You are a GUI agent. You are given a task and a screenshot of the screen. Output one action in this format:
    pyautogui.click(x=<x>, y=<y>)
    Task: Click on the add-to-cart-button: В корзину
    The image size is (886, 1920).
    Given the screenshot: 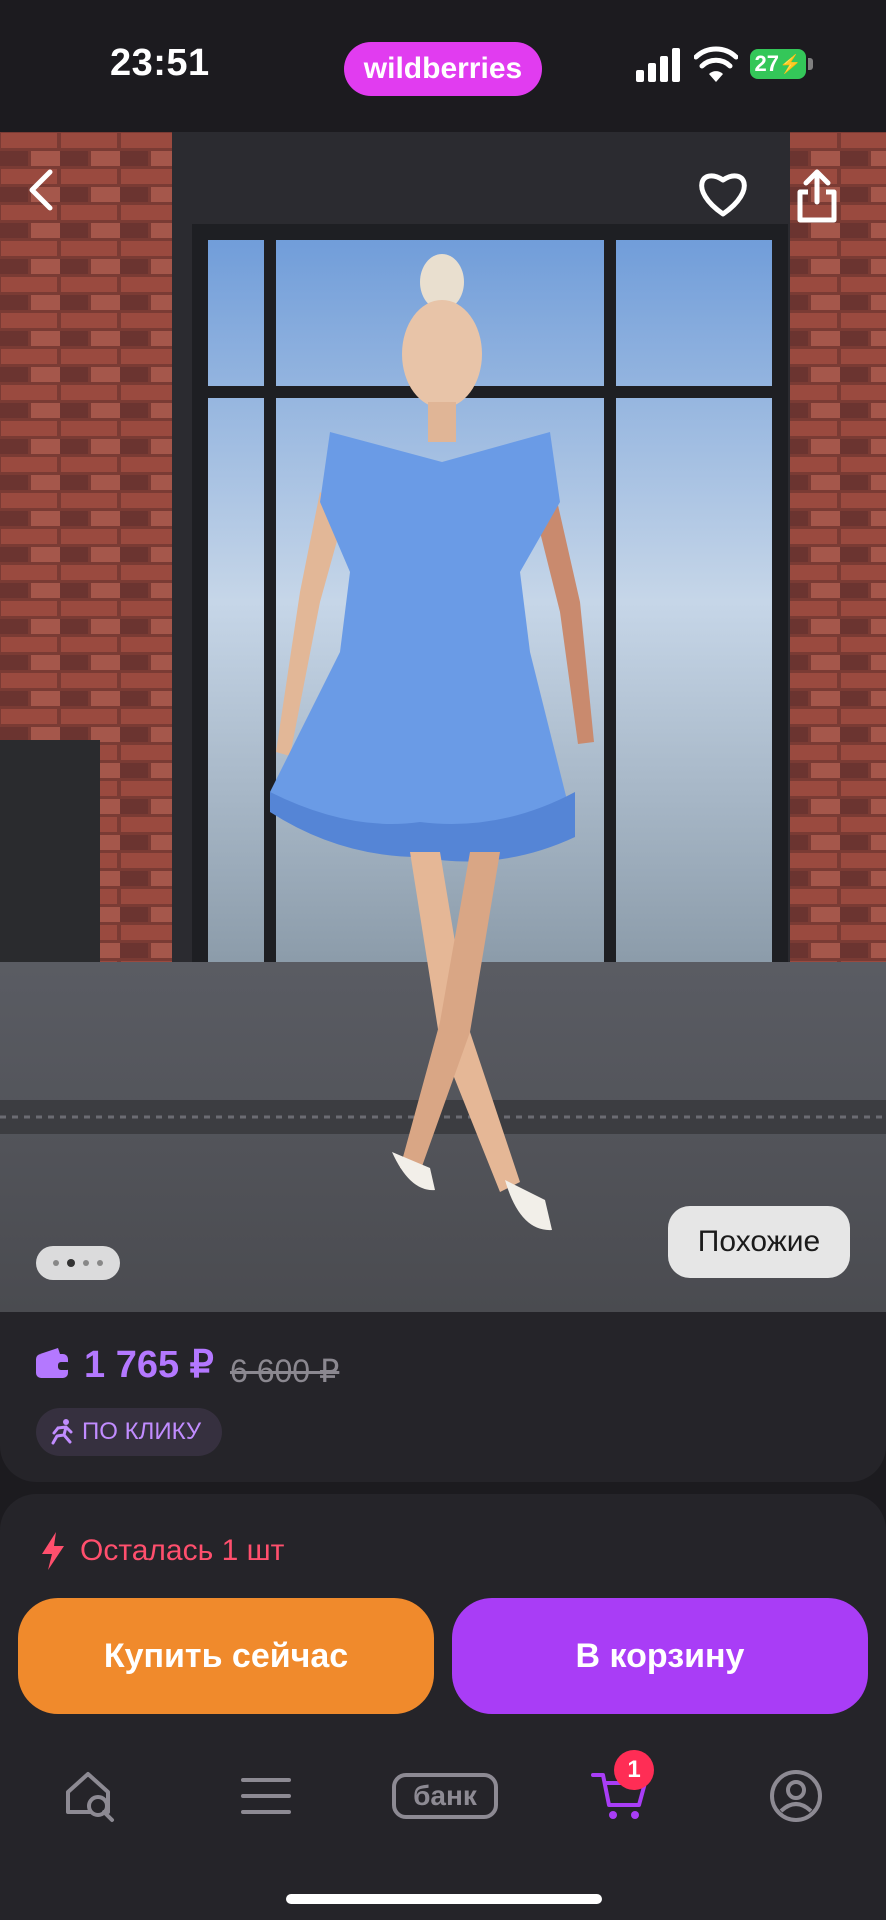 What is the action you would take?
    pyautogui.click(x=660, y=1656)
    